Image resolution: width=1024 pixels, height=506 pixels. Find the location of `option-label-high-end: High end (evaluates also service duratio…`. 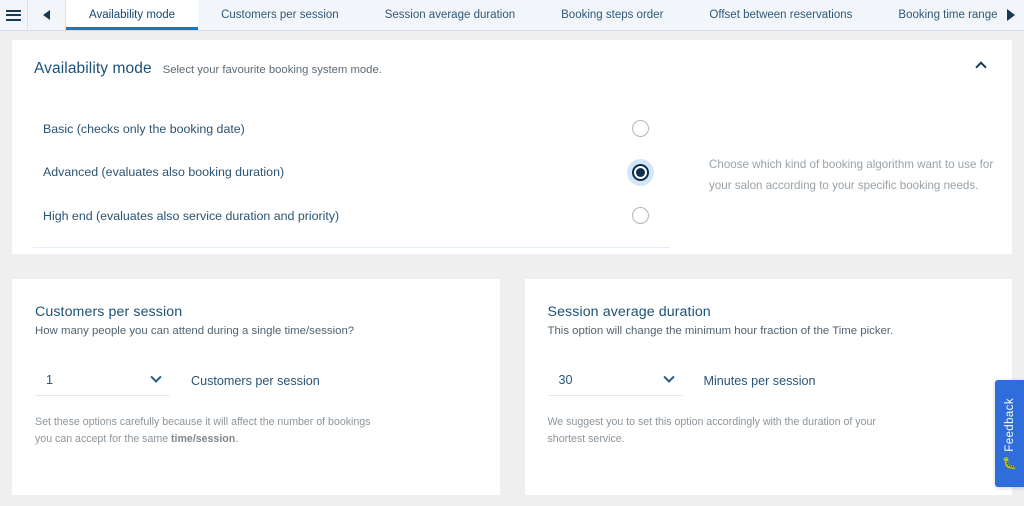

option-label-high-end: High end (evaluates also service duratio… is located at coordinates (191, 215).